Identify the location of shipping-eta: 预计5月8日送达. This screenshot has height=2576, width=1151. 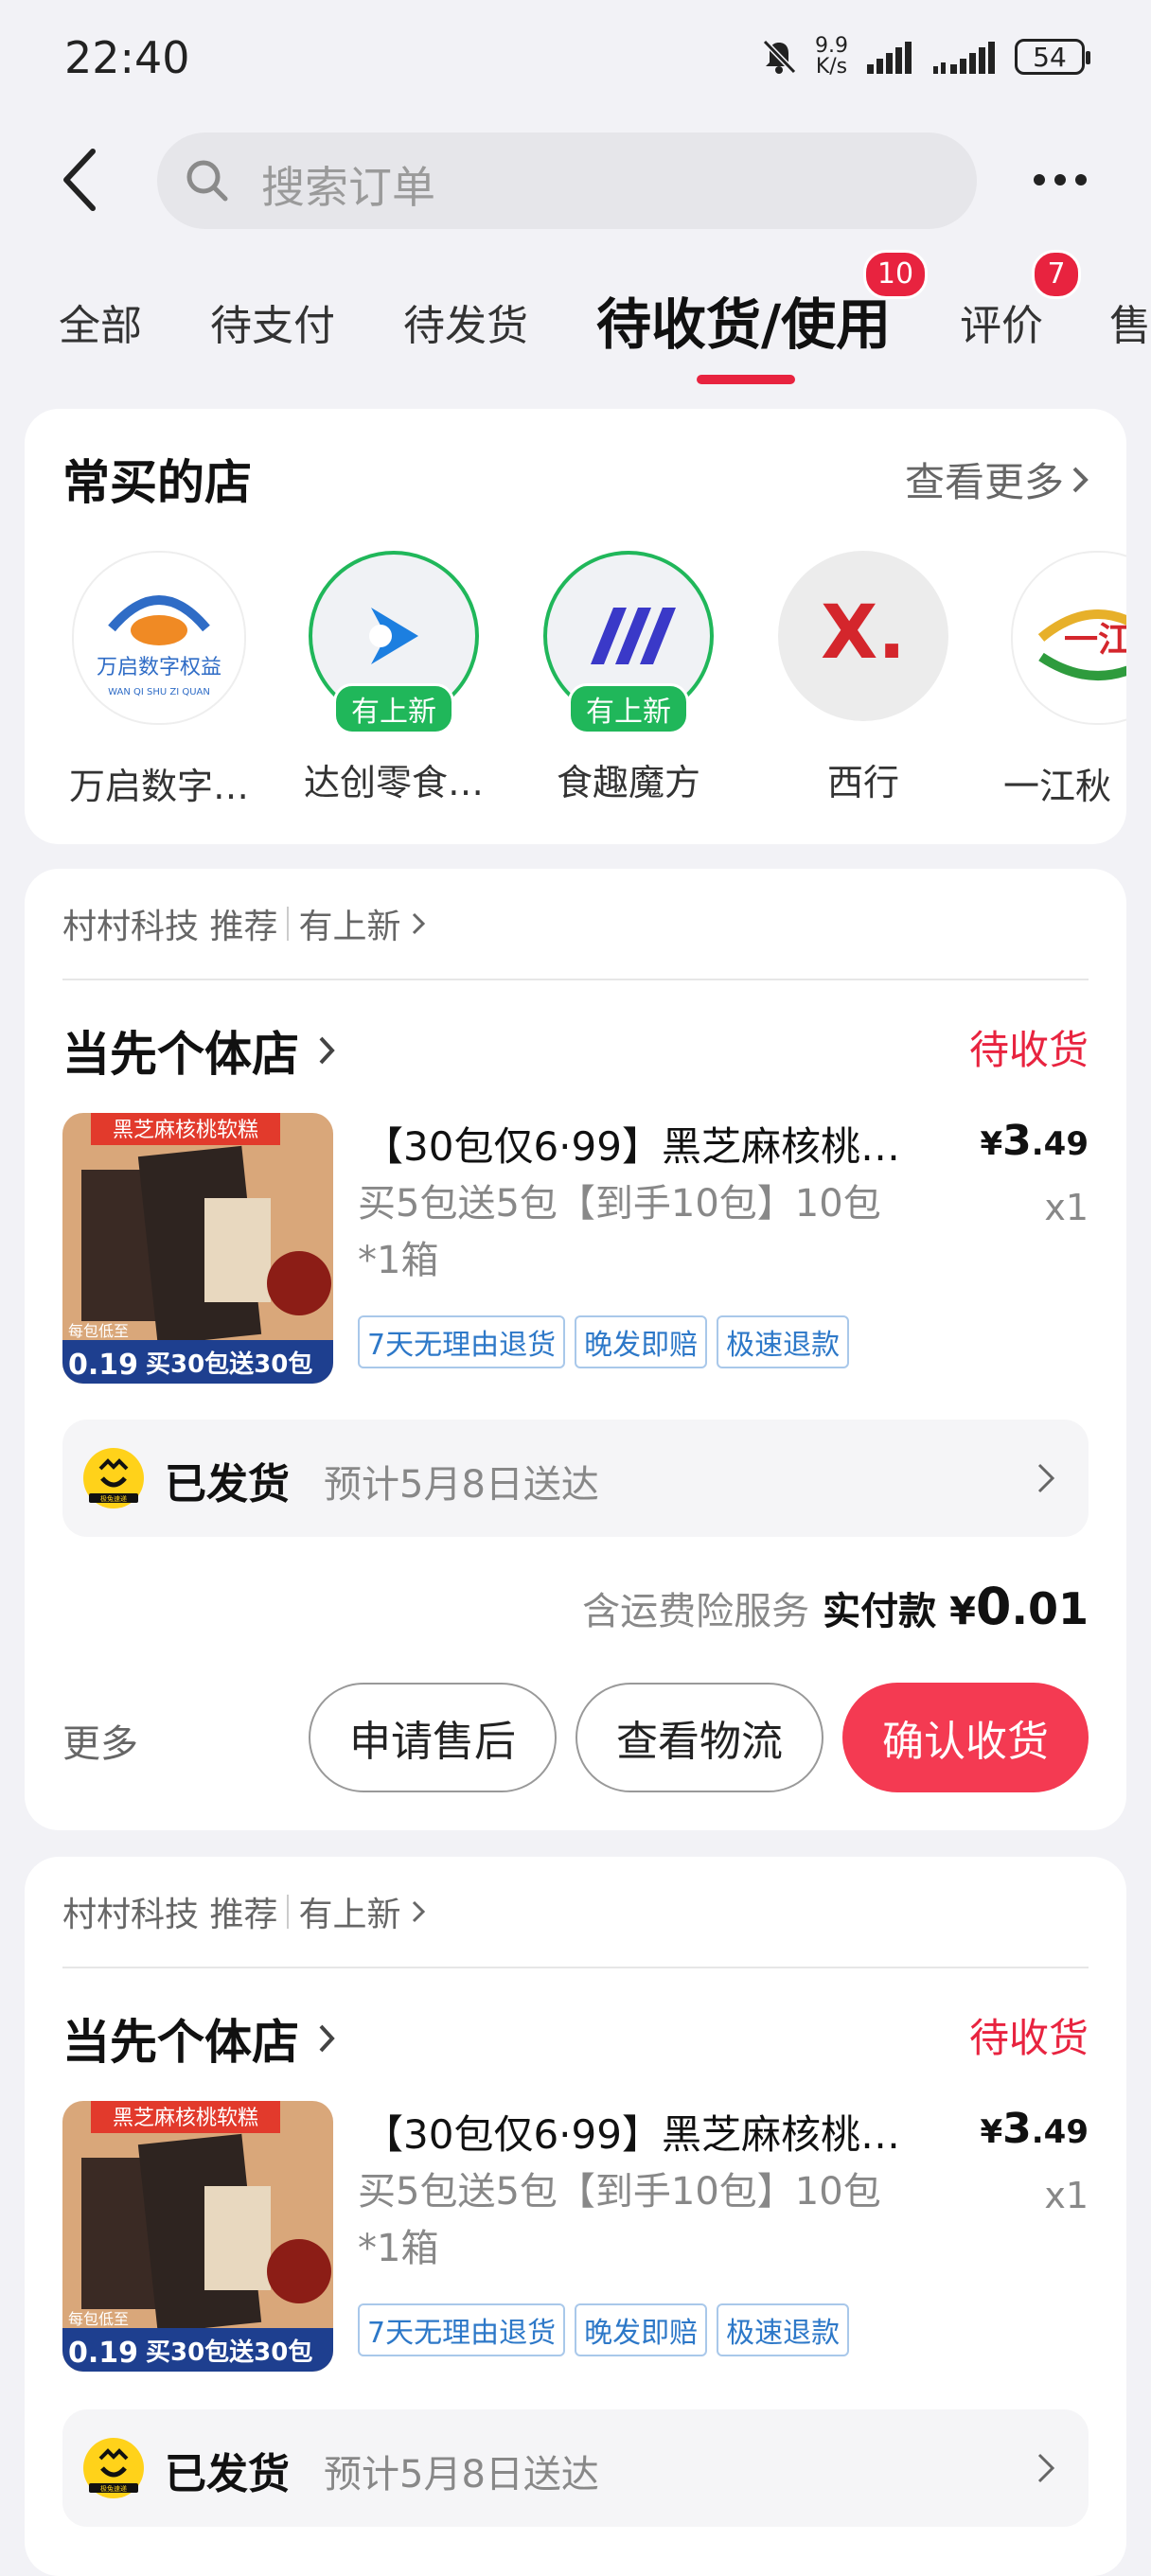
(461, 1485).